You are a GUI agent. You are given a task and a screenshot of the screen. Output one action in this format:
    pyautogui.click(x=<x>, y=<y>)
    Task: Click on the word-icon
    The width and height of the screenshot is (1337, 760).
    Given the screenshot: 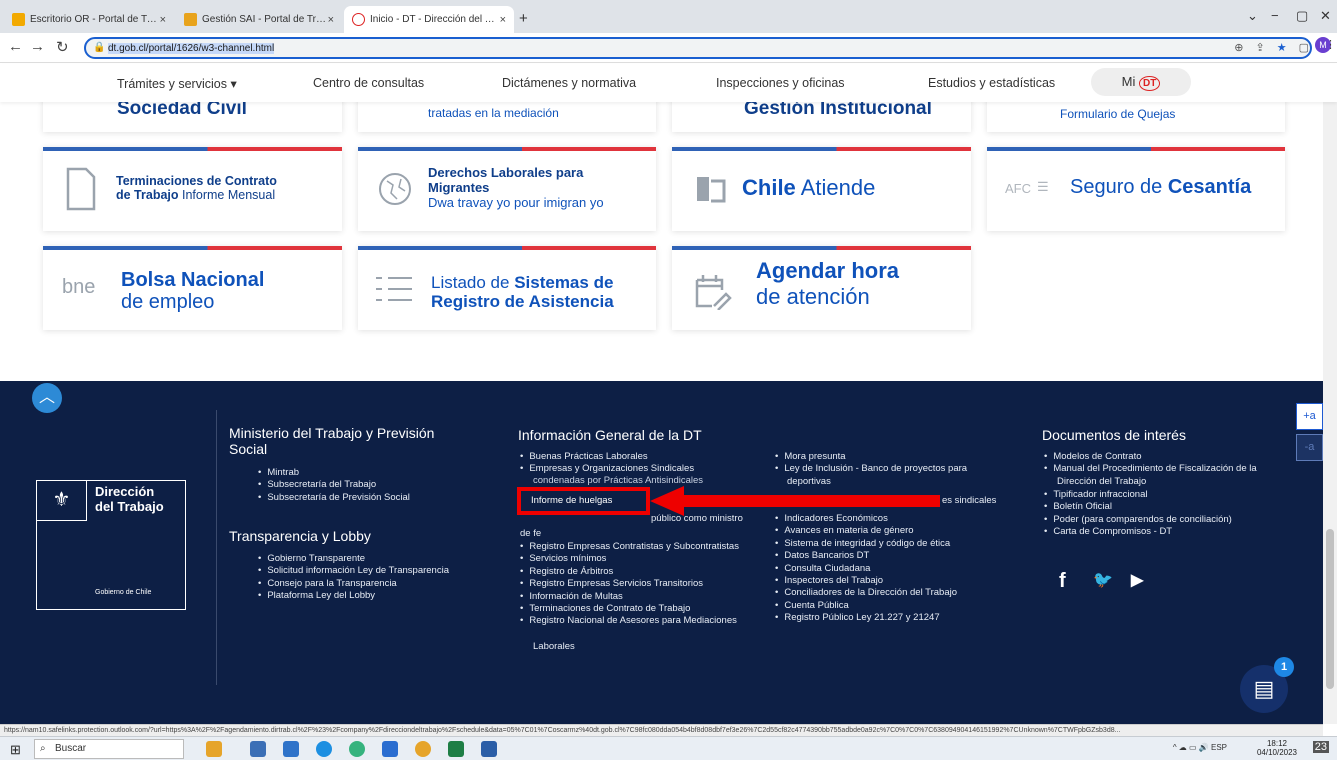 What is the action you would take?
    pyautogui.click(x=489, y=749)
    